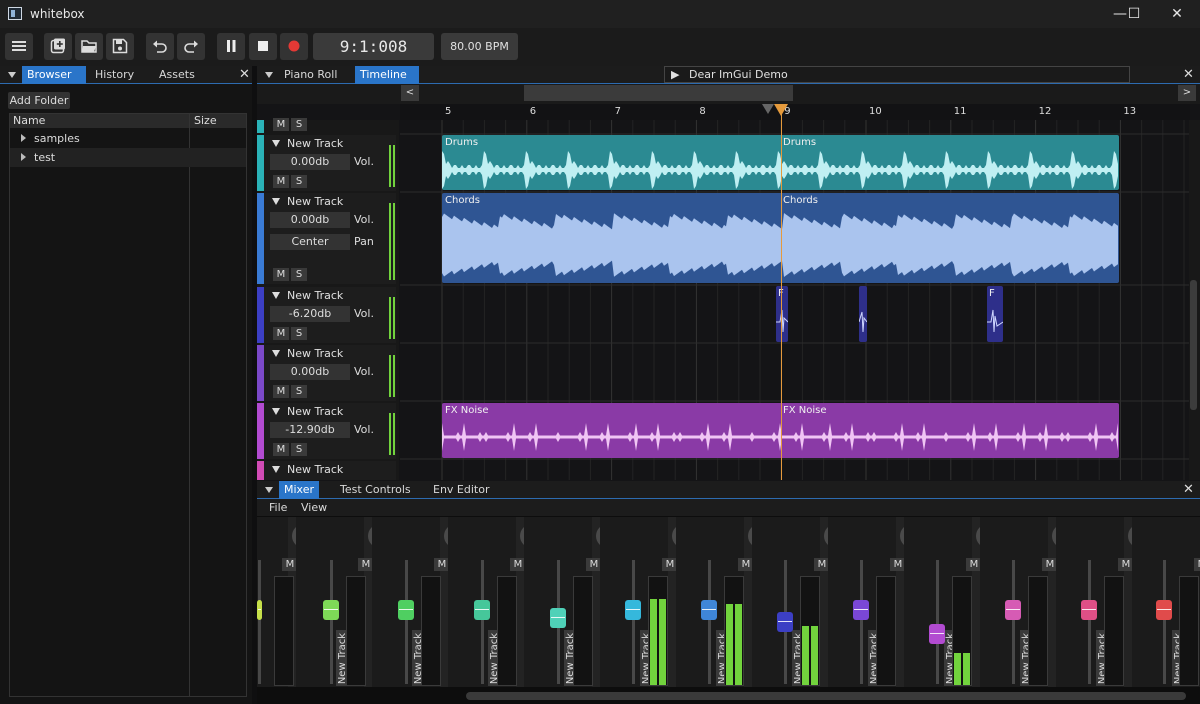  I want to click on imgui-demo-window: ▶ Dear ImGui Demo, so click(897, 74).